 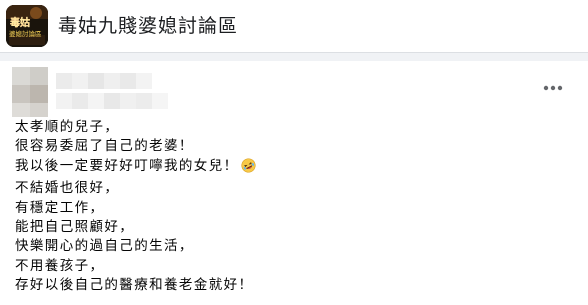 What do you see at coordinates (104, 246) in the screenshot?
I see `post-line: 快樂開心的過自己的生活，` at bounding box center [104, 246].